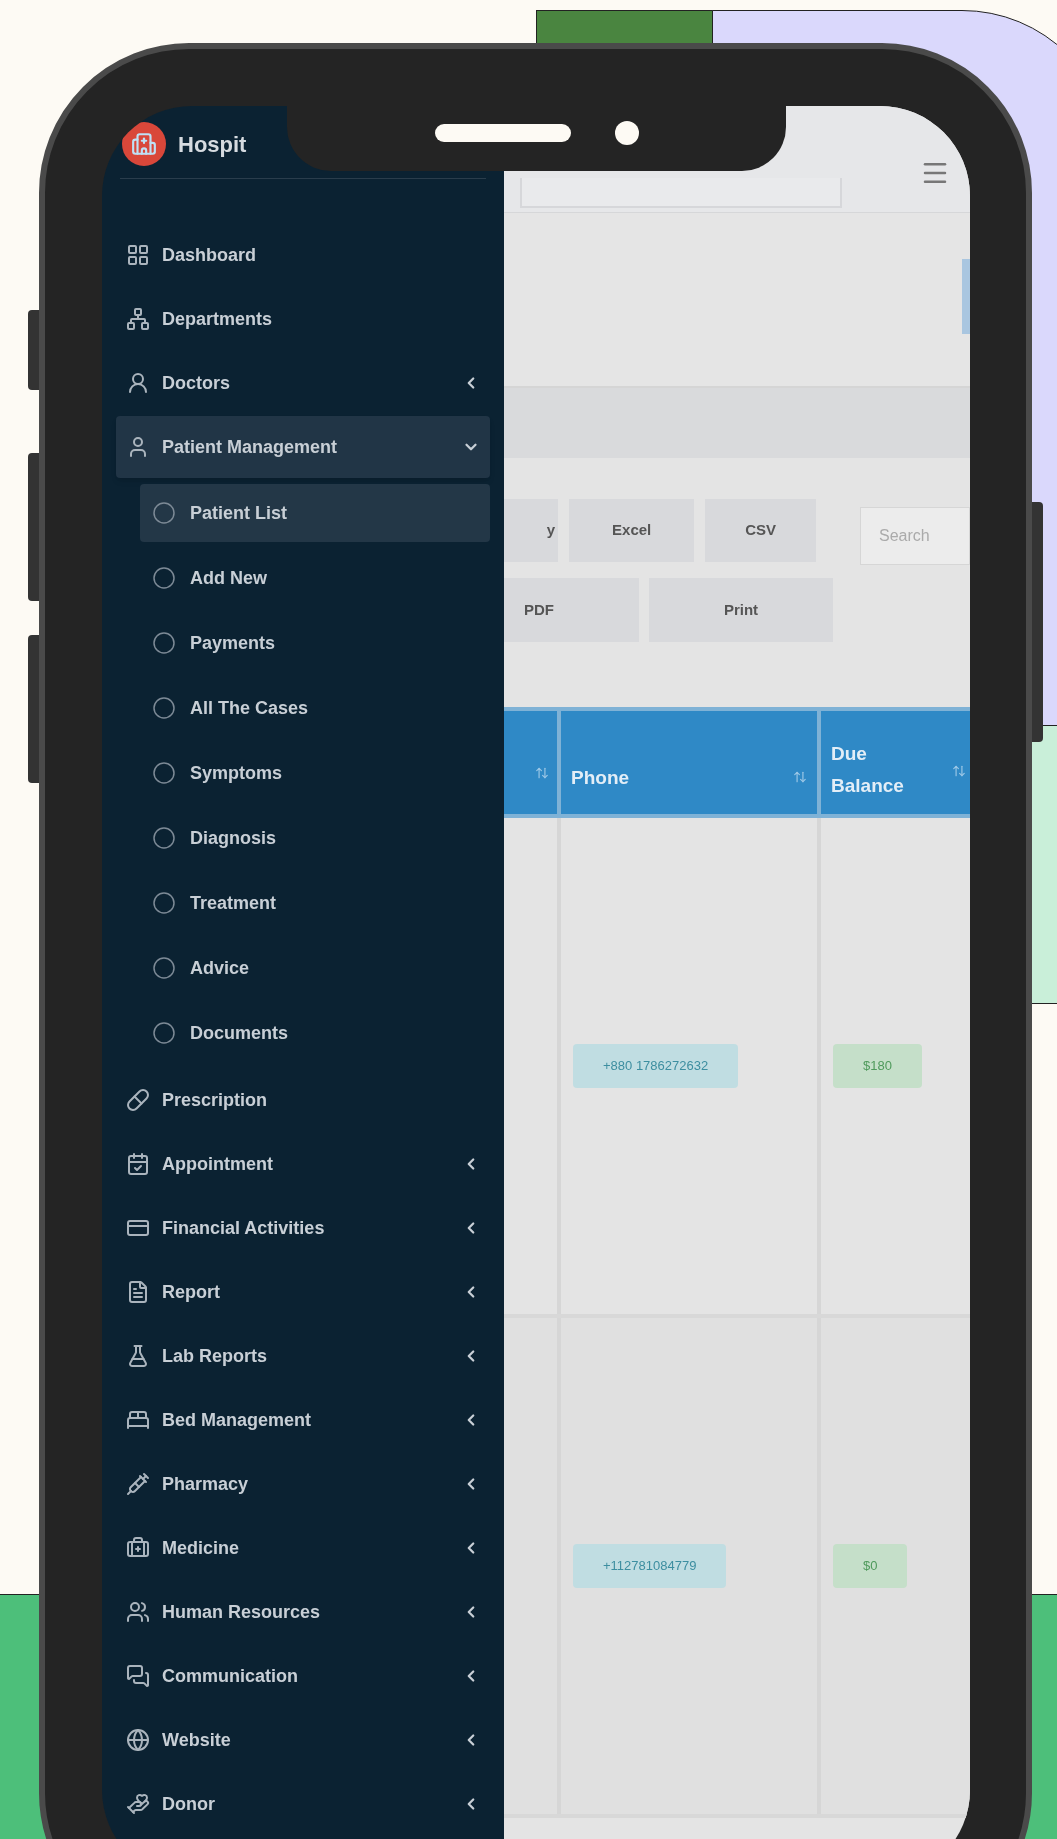 The image size is (1057, 1839). I want to click on export-button: Excel, so click(632, 530).